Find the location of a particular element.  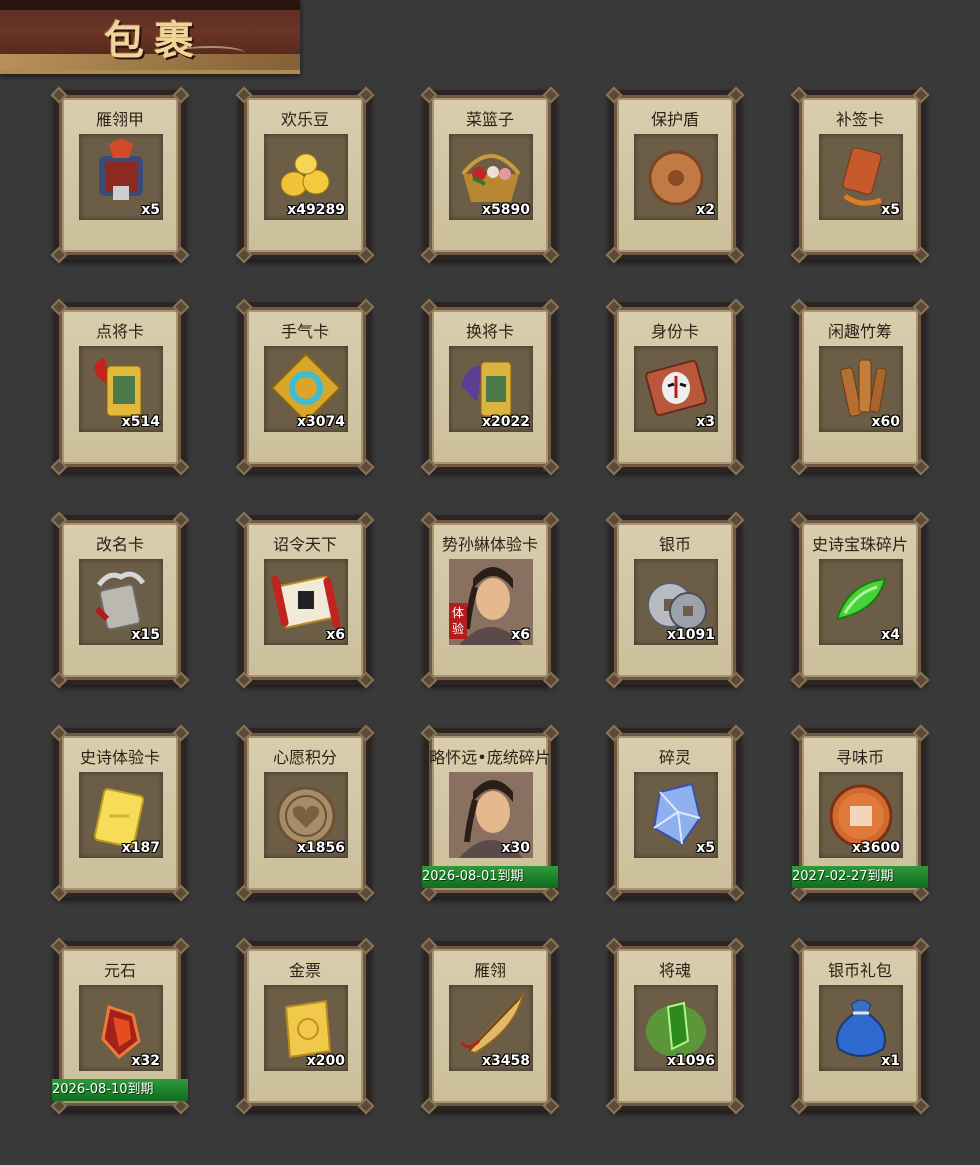

inventory-item-card: 手气卡 x3074 is located at coordinates (305, 387).